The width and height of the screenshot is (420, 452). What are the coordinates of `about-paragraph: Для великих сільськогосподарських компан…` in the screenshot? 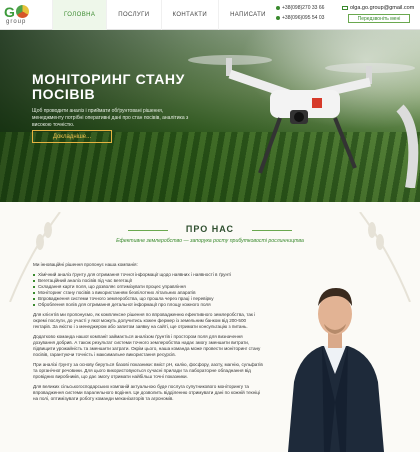 It's located at (147, 392).